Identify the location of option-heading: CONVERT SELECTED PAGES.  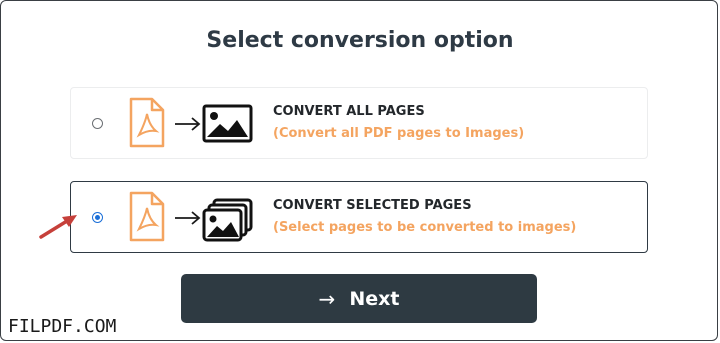
(372, 205).